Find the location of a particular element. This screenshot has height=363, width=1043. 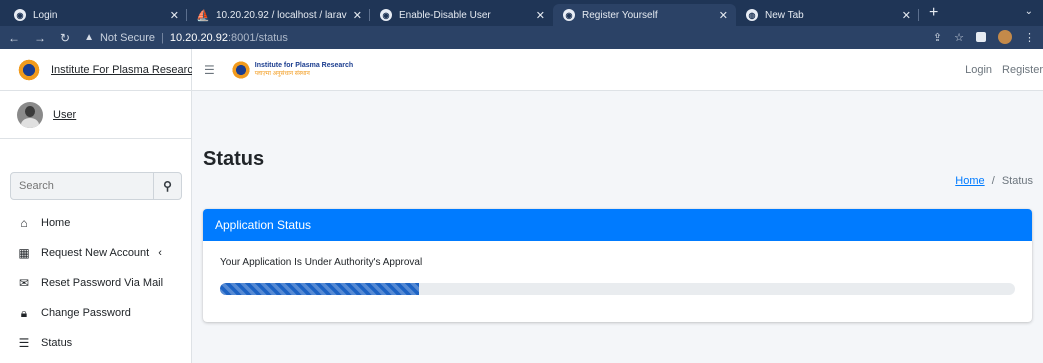

sidebar-item-reset-password: ✉ Reset Password Via Mail is located at coordinates (96, 283).